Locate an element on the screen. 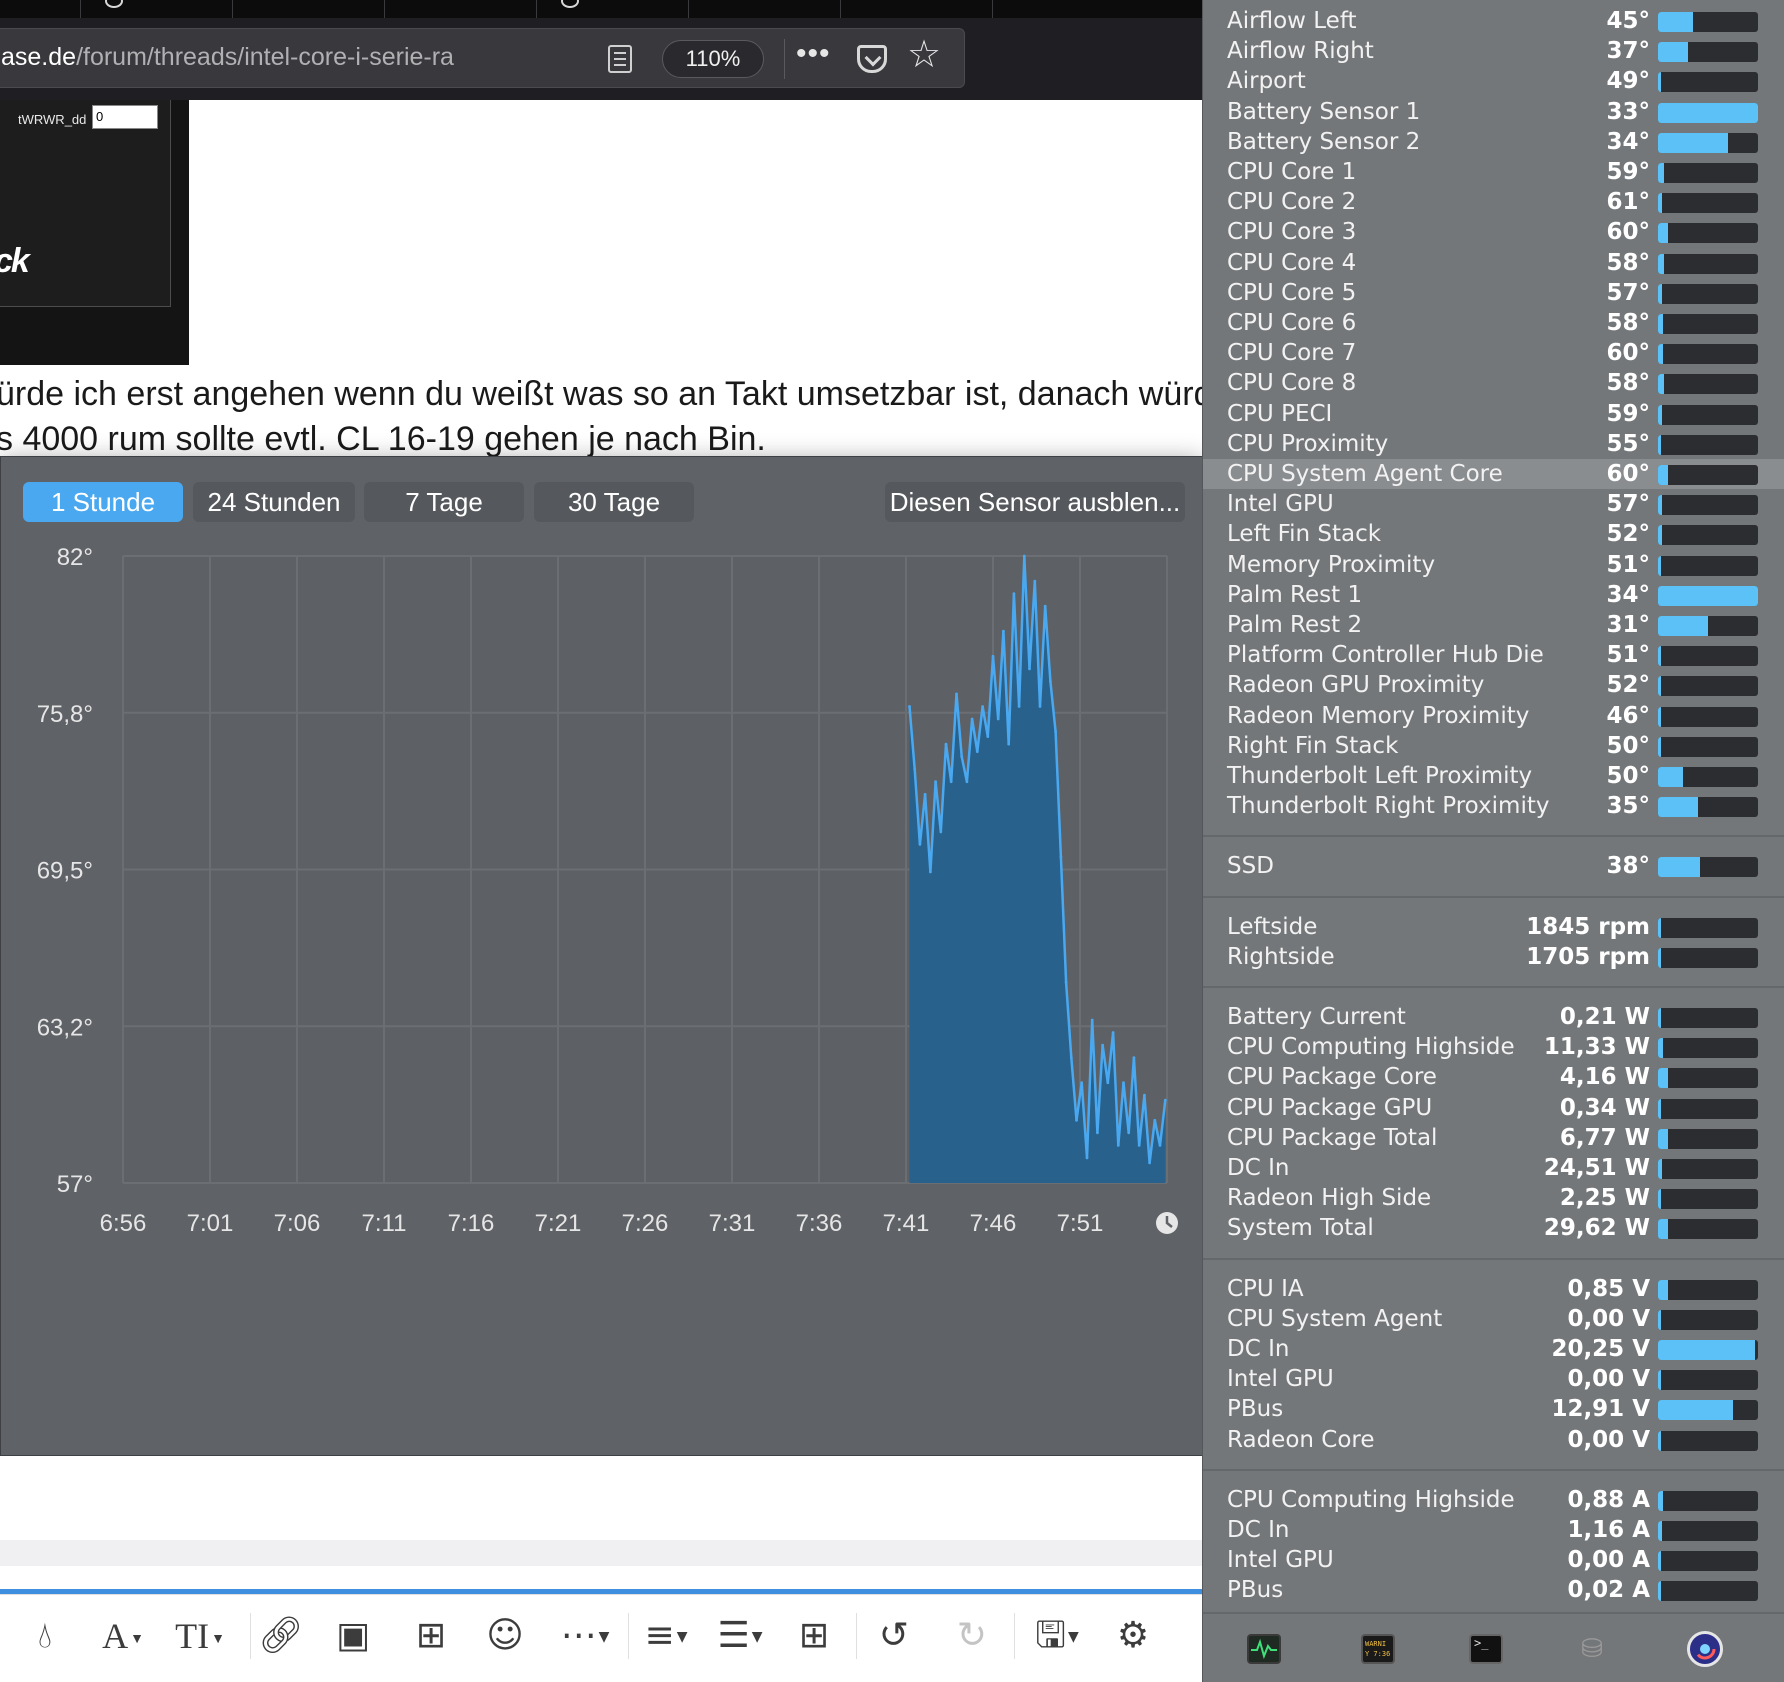 The height and width of the screenshot is (1682, 1784). sensor-row: PBus 12,91 V is located at coordinates (1493, 1409).